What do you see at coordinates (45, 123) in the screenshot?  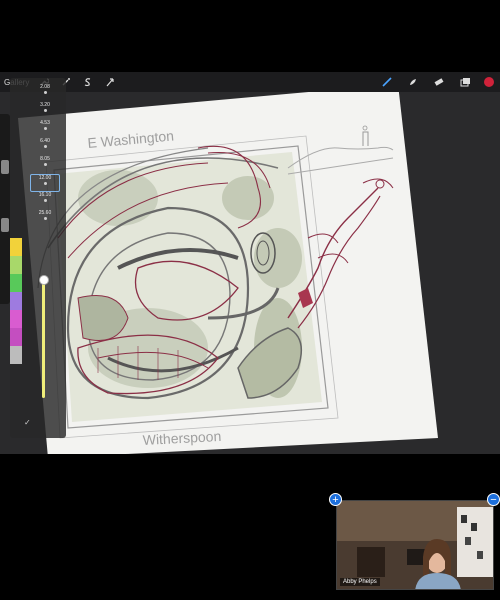 I see `brush-size-value: 4.53` at bounding box center [45, 123].